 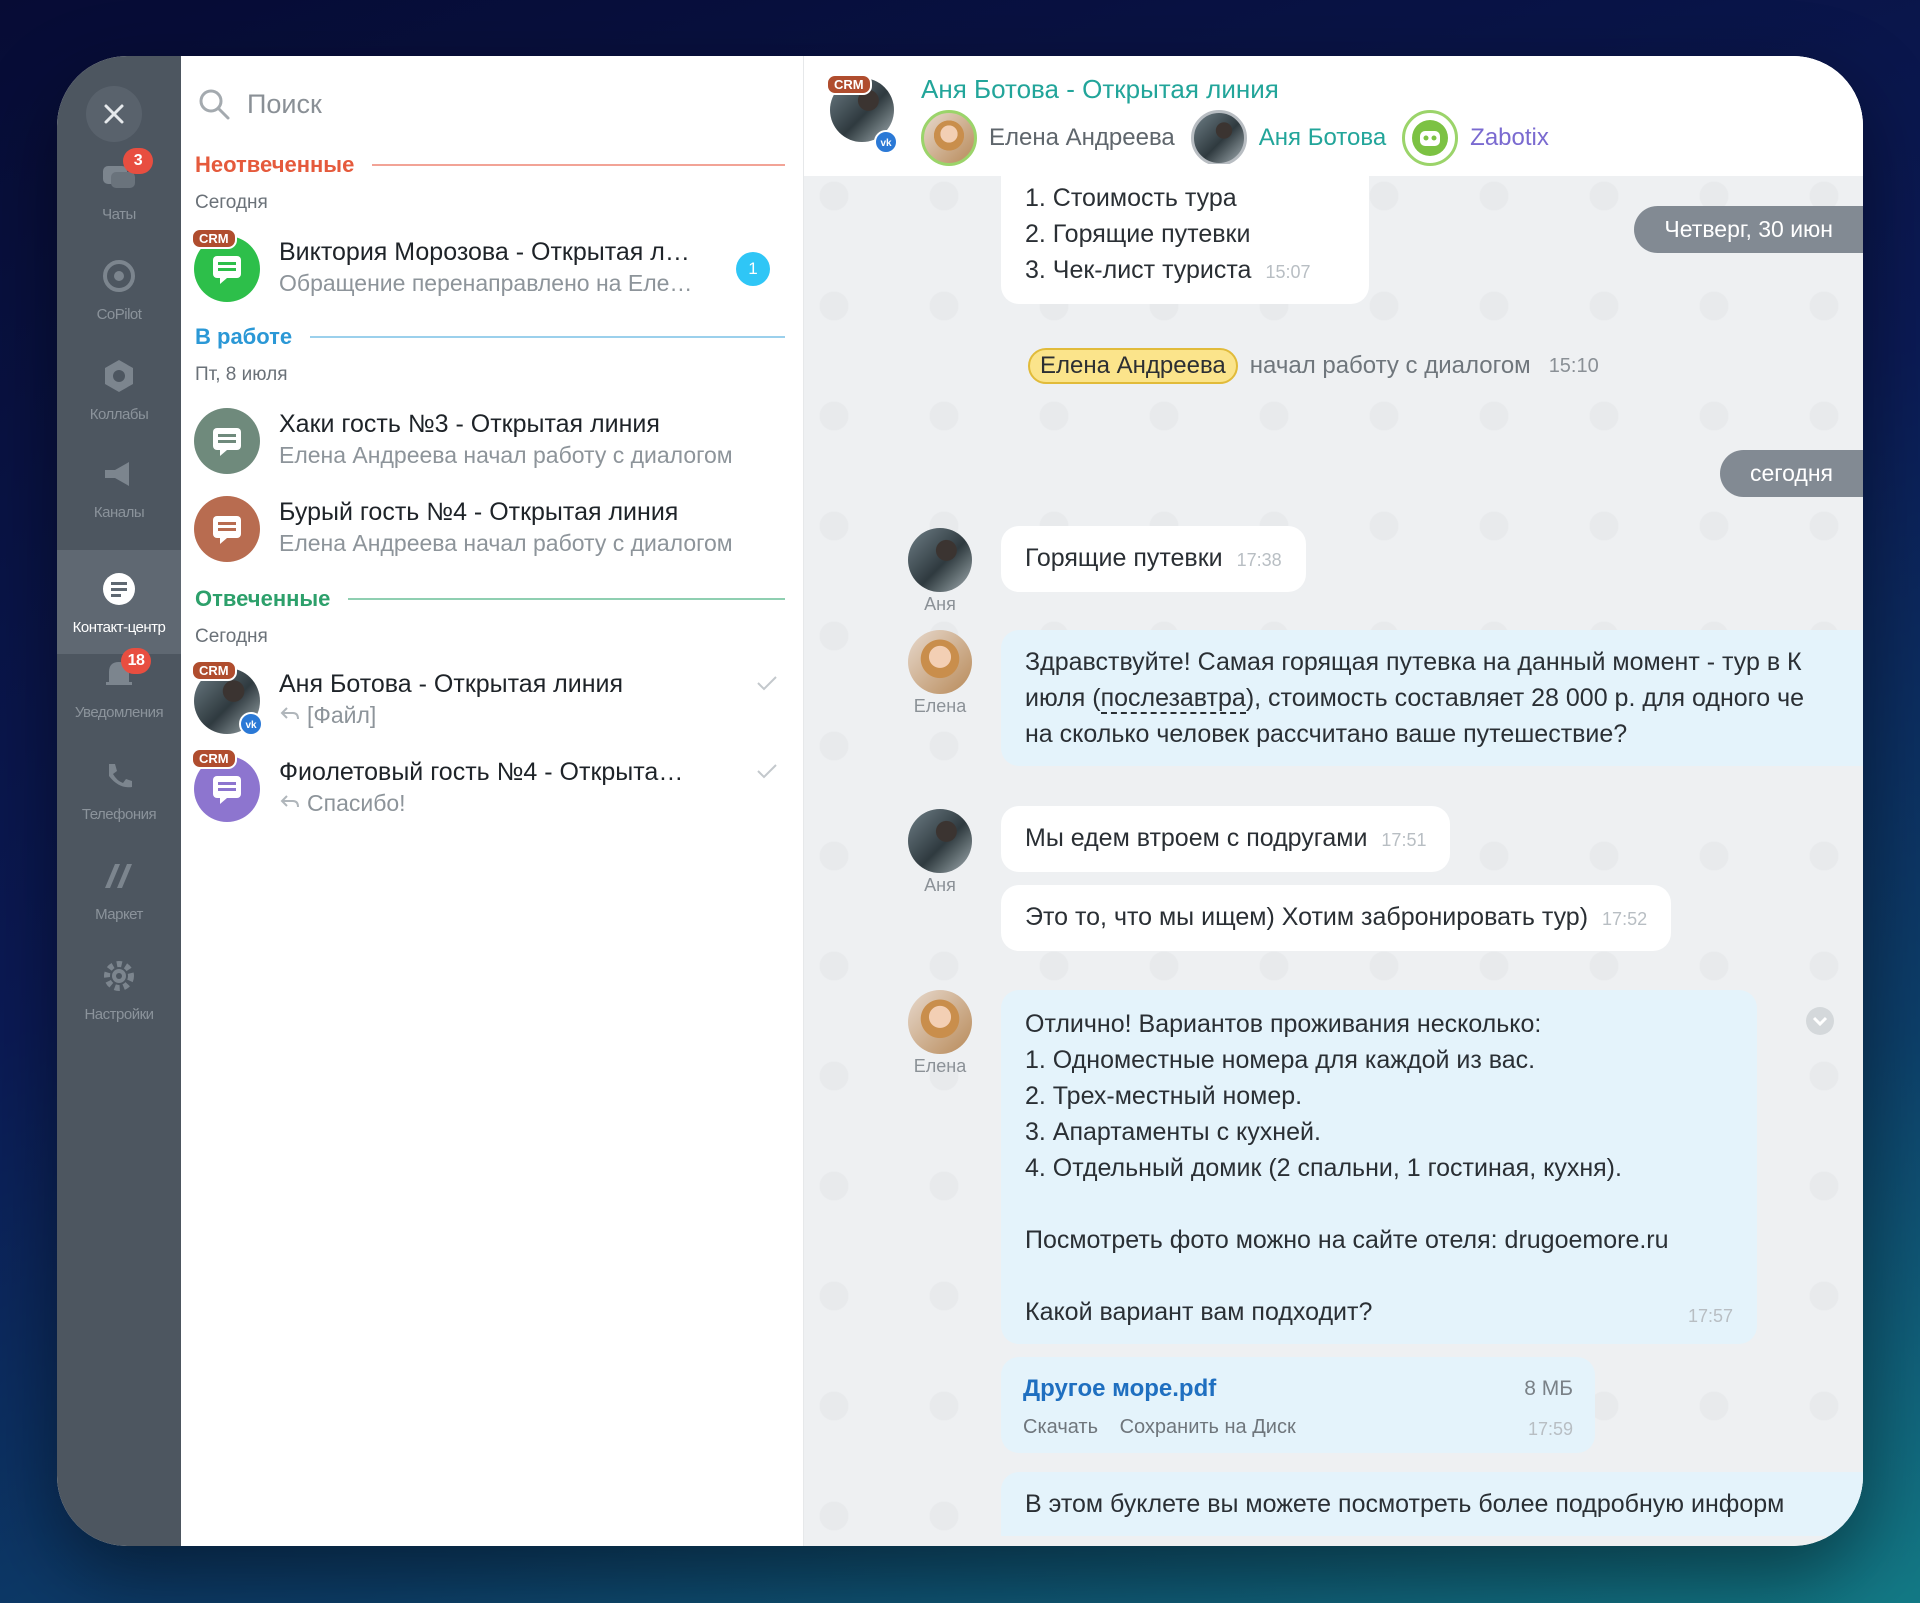 I want to click on date-divider: сегодня, so click(x=1791, y=473).